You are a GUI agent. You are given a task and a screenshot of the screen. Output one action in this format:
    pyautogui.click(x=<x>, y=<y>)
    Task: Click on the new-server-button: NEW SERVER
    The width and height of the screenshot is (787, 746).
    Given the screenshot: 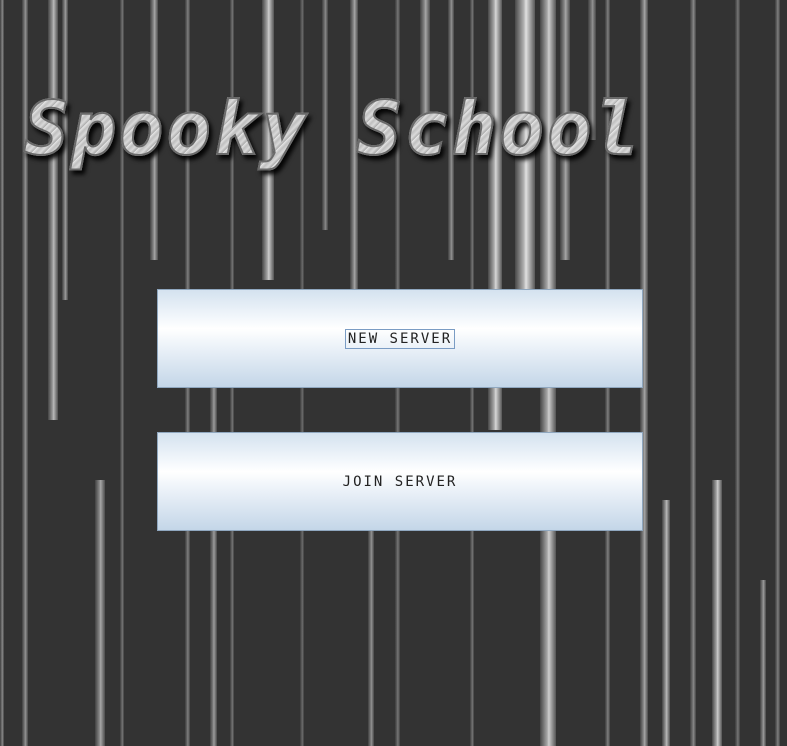 What is the action you would take?
    pyautogui.click(x=400, y=338)
    